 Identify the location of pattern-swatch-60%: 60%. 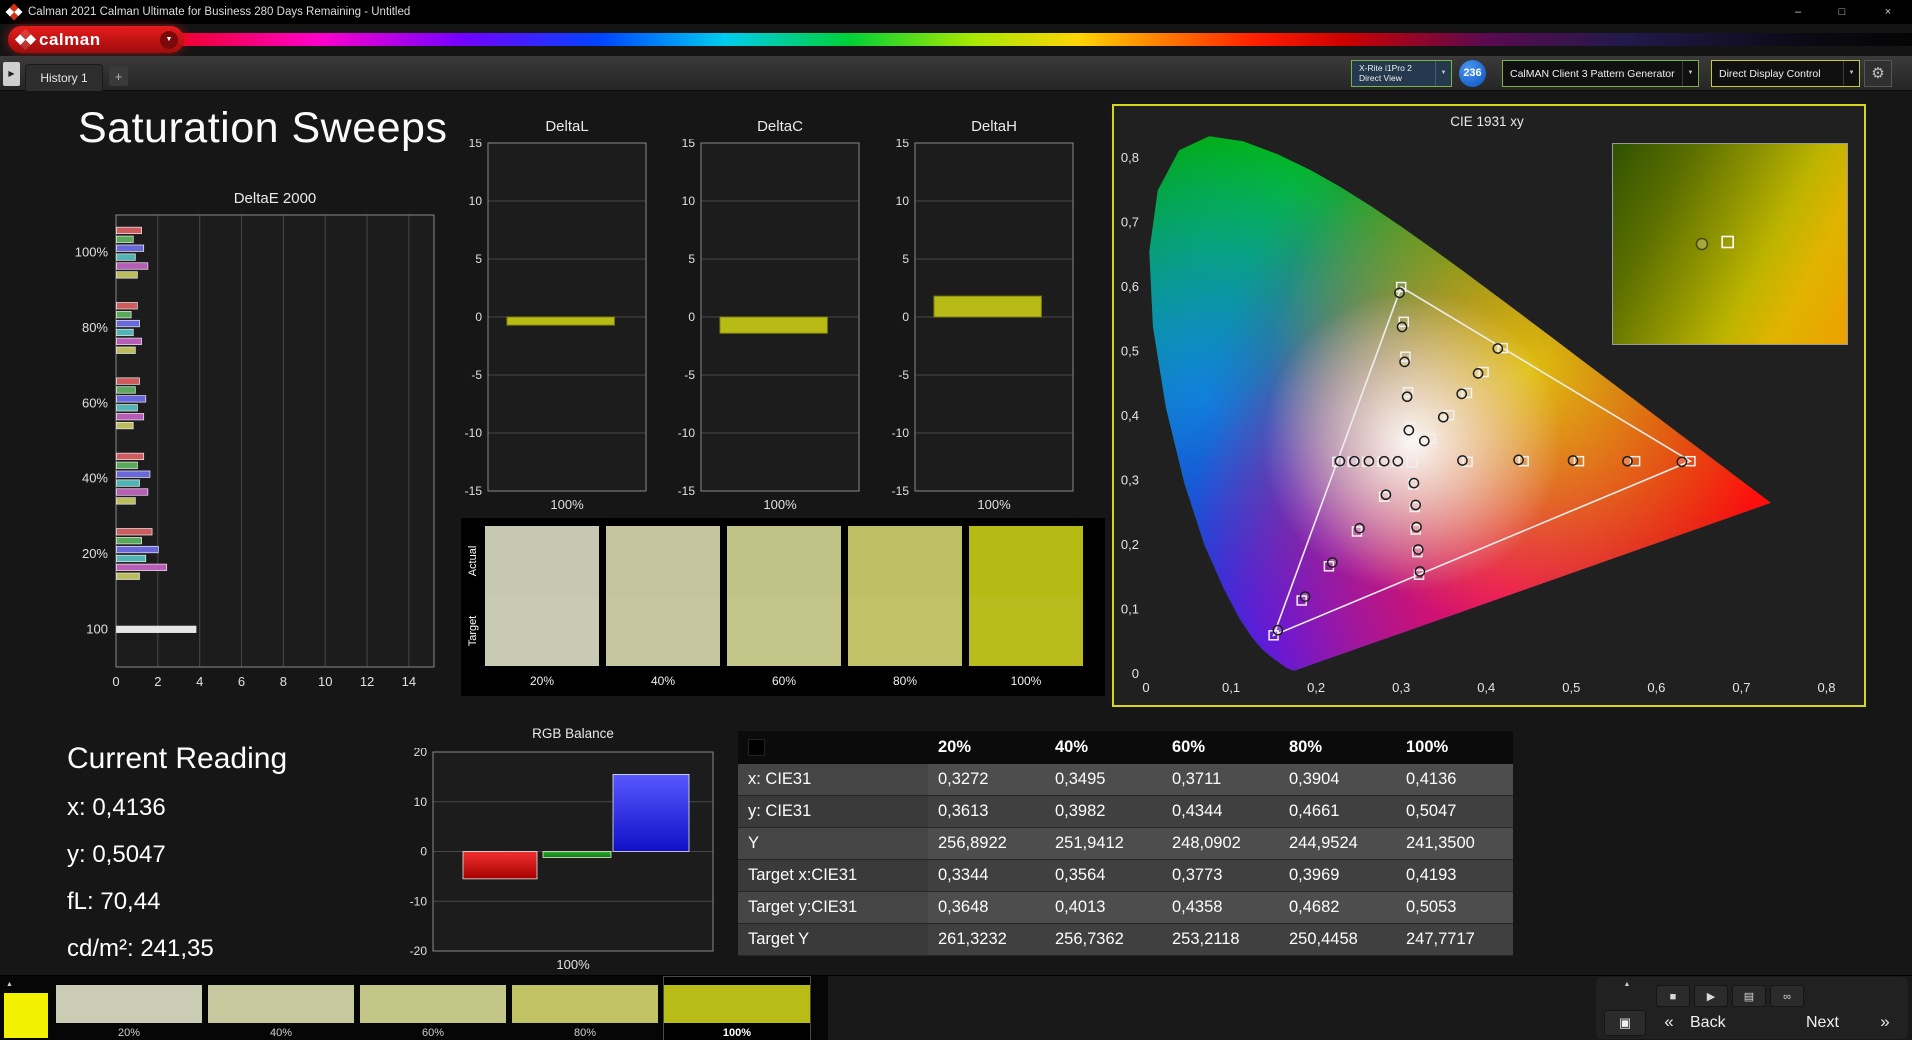
(433, 1008).